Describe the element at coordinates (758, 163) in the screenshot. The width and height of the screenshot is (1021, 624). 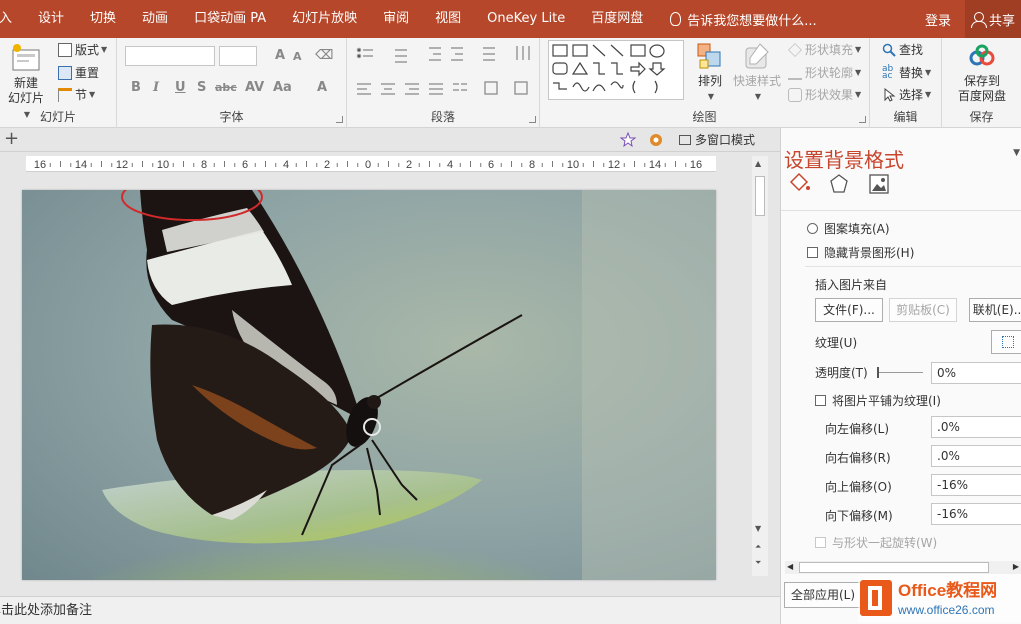
I see `scroll-up-icon: ▲` at that location.